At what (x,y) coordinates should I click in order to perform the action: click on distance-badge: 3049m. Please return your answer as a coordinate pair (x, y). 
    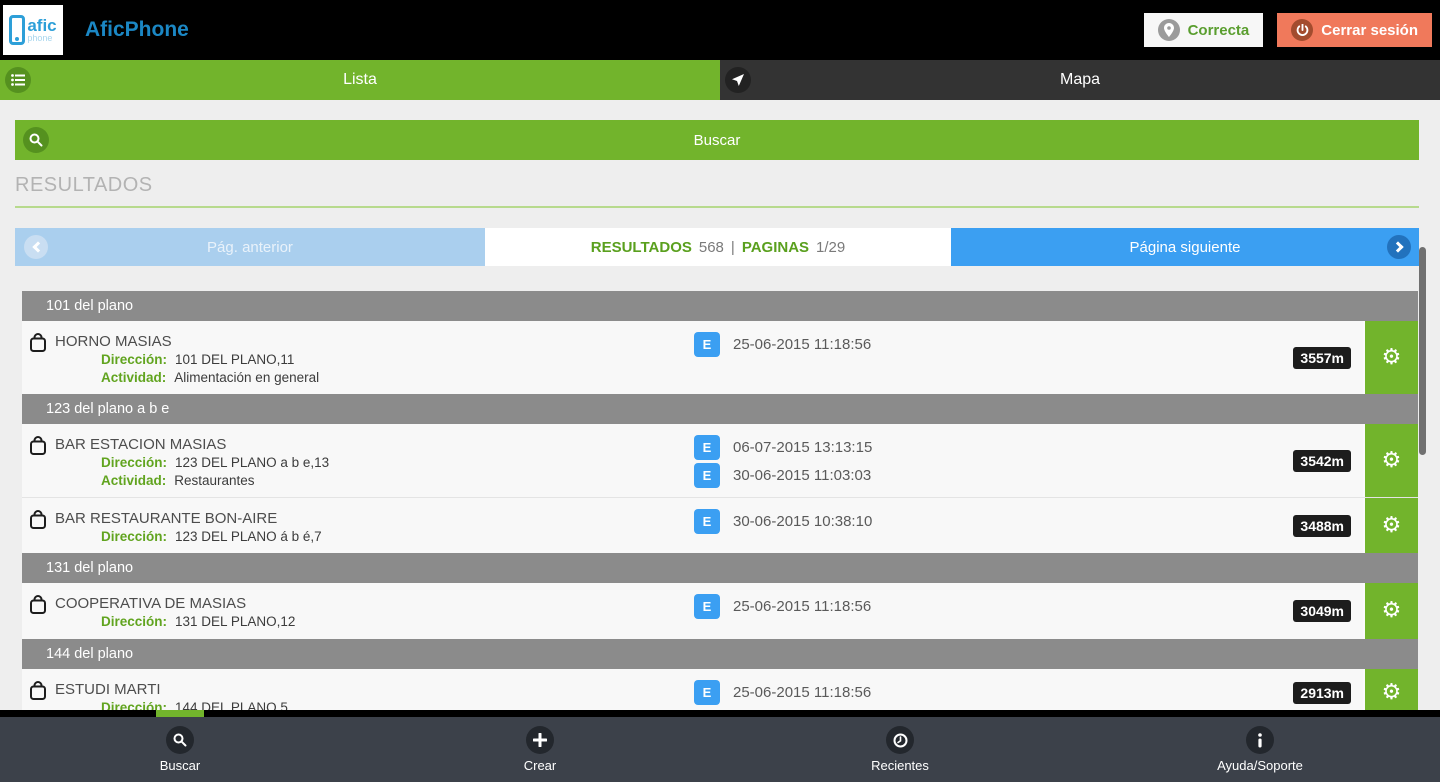
    Looking at the image, I should click on (1322, 611).